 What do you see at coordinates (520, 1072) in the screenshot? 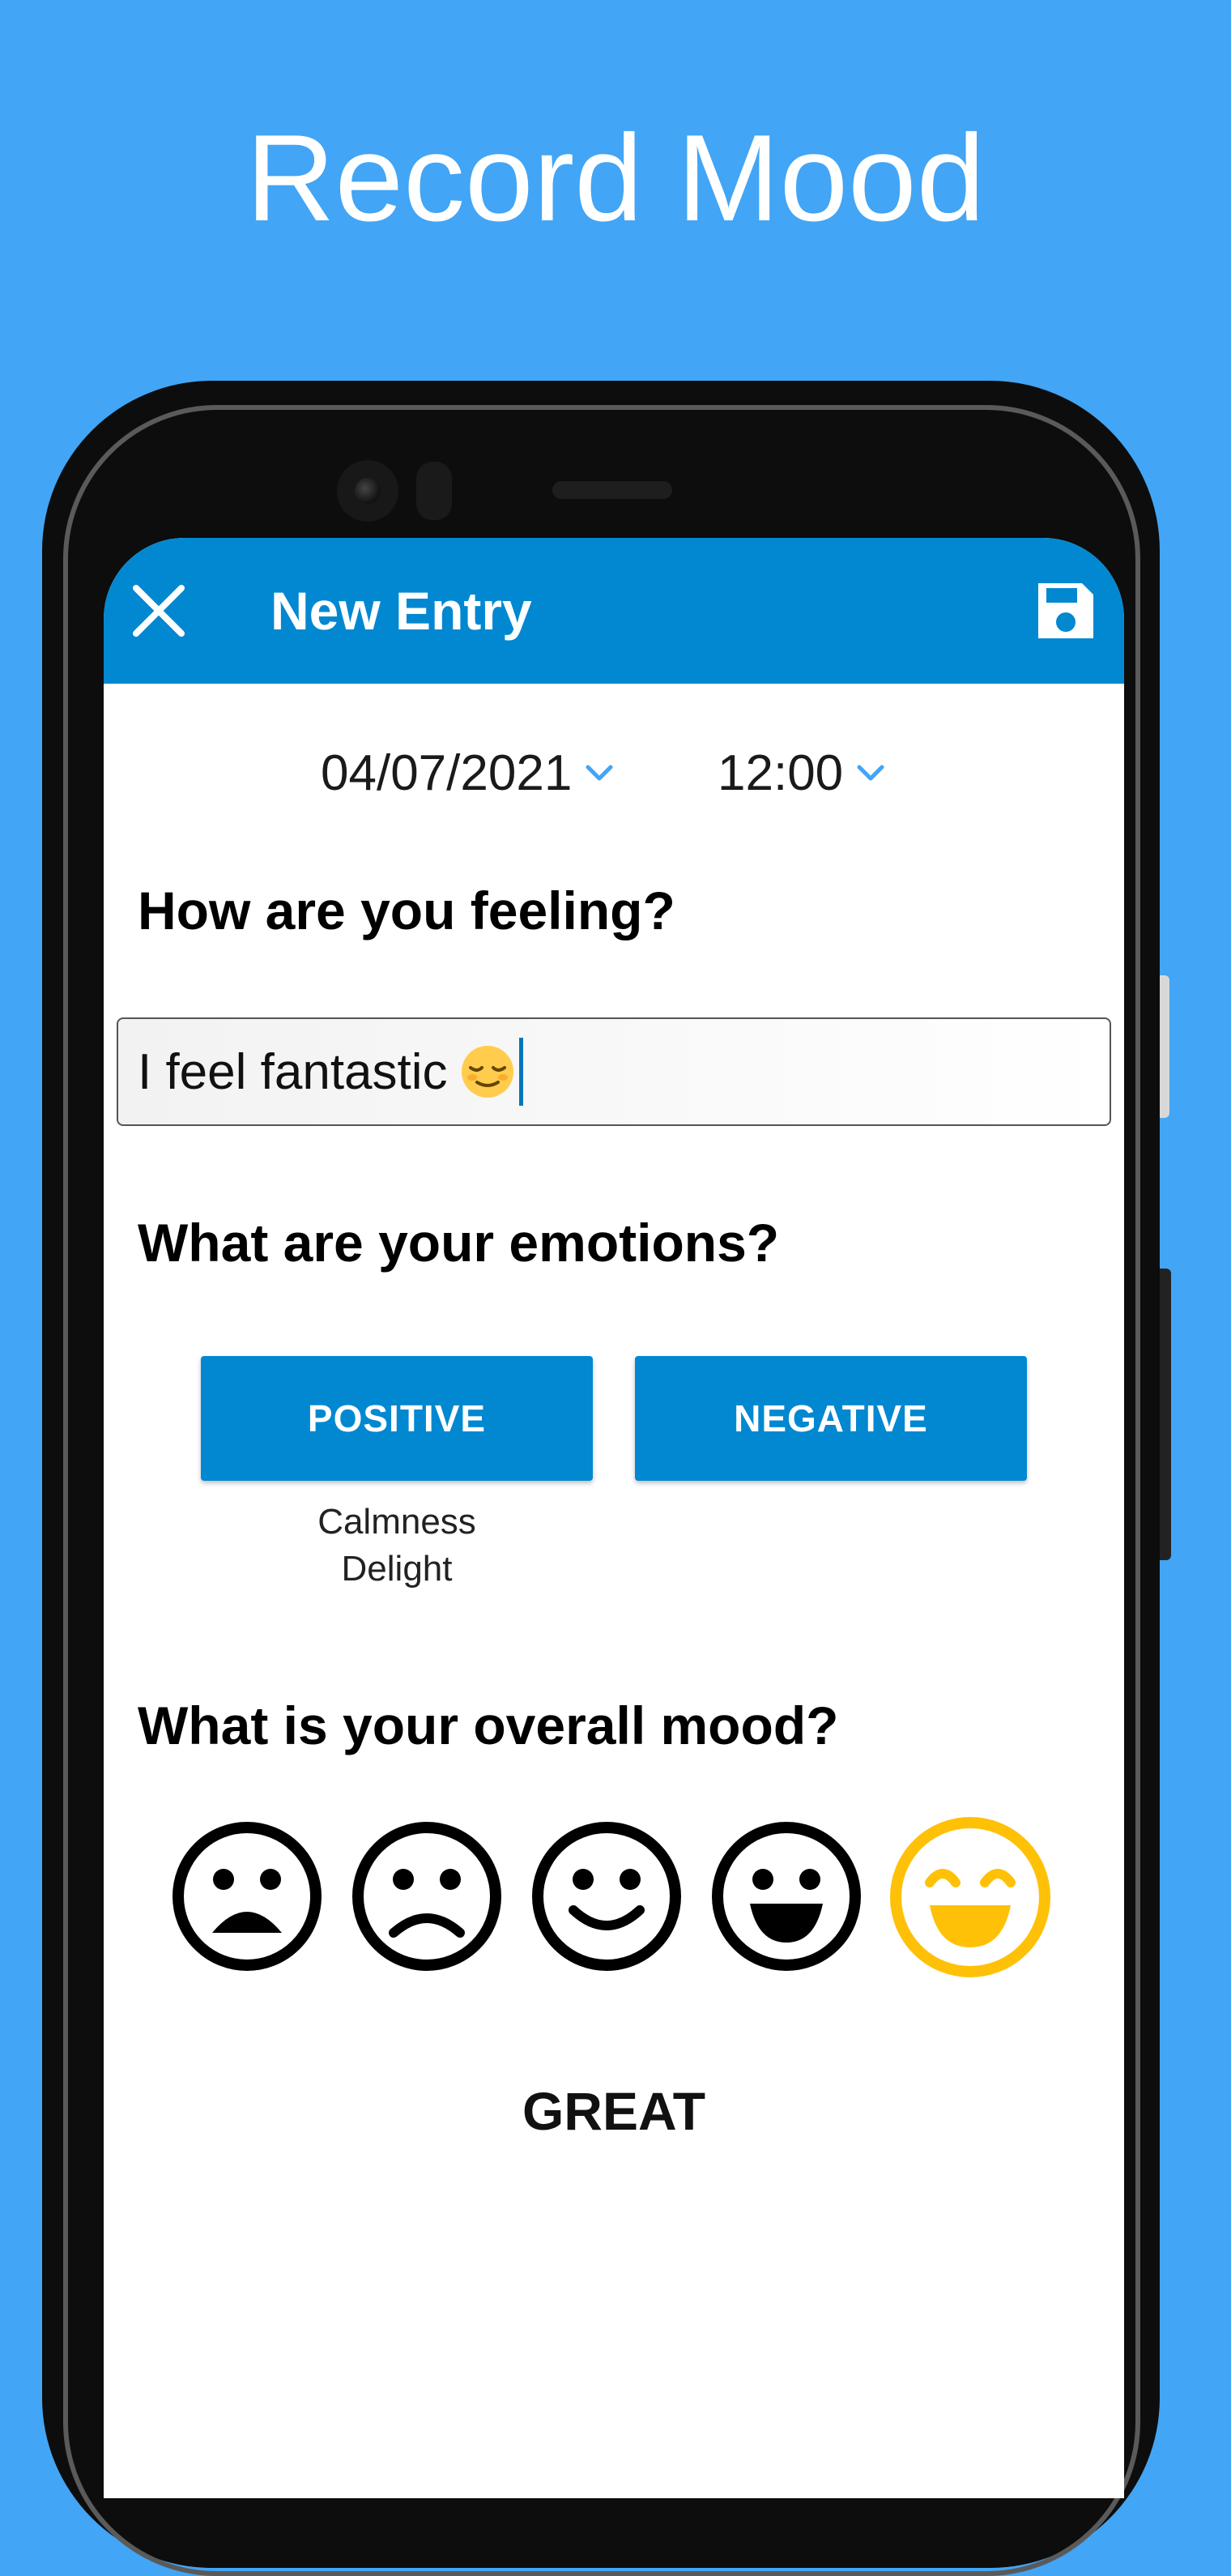
I see `text-cursor` at bounding box center [520, 1072].